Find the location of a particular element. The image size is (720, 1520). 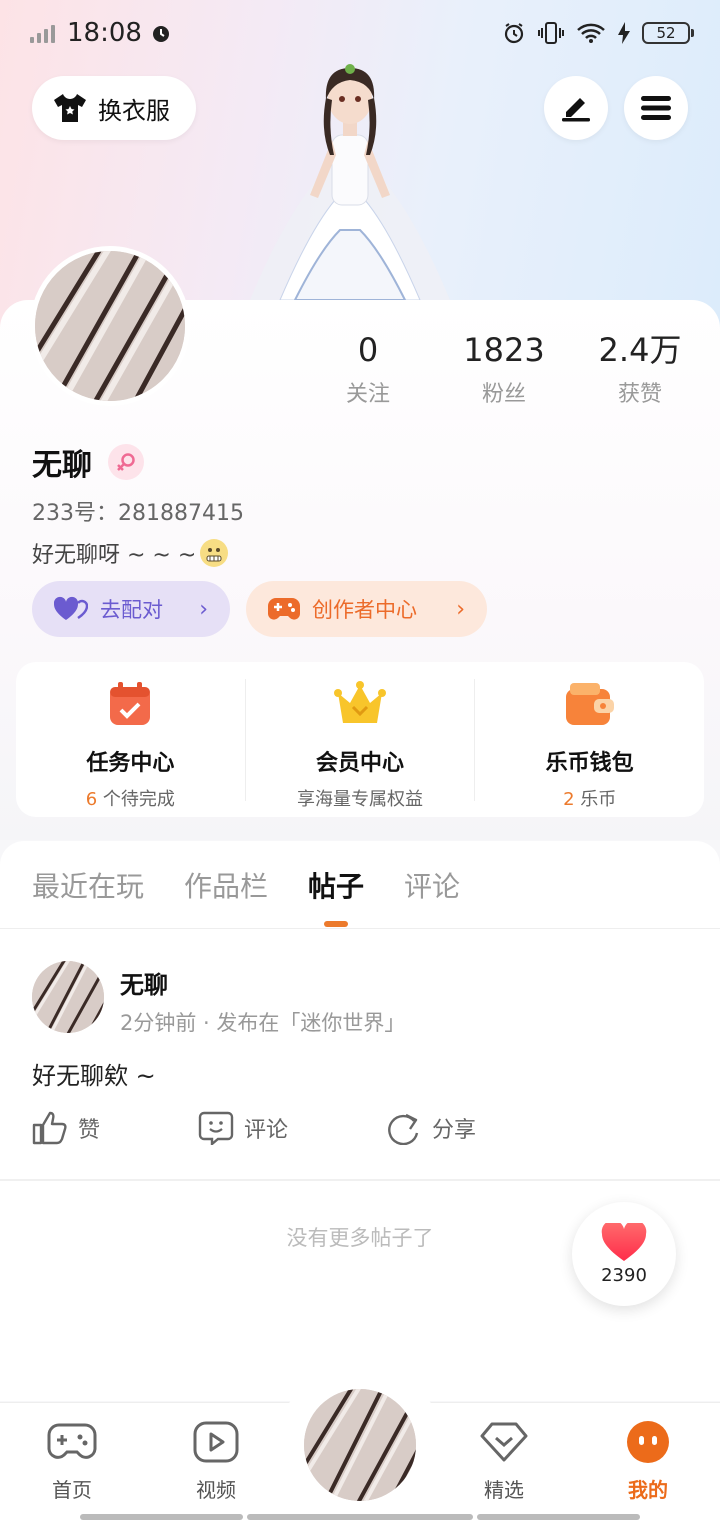

service-subtitle: 享海量专属权益 is located at coordinates (360, 799).